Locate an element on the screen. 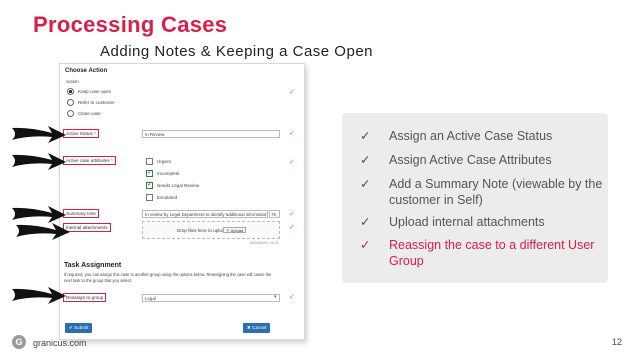 The height and width of the screenshot is (360, 640). chevron-down-icon: ▾ is located at coordinates (275, 297).